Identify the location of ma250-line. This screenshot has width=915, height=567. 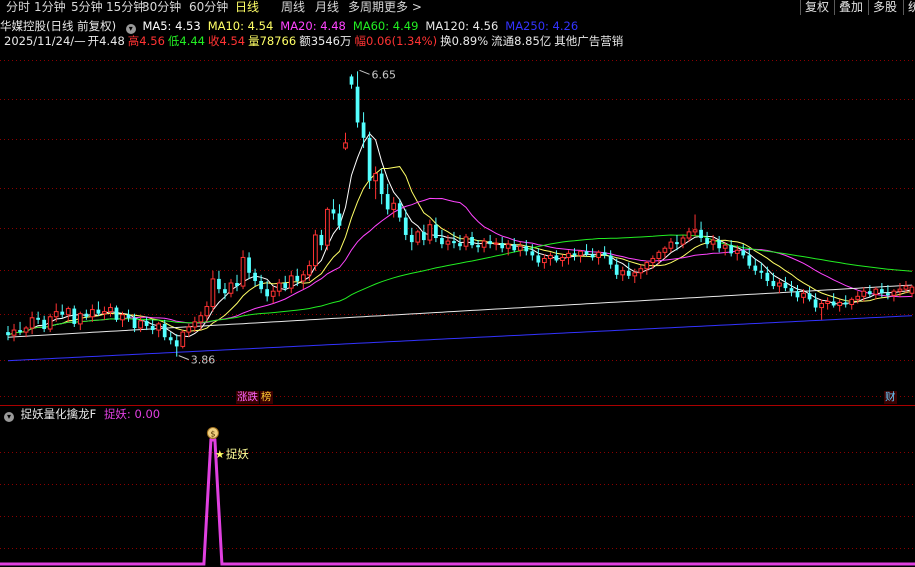
(460, 338).